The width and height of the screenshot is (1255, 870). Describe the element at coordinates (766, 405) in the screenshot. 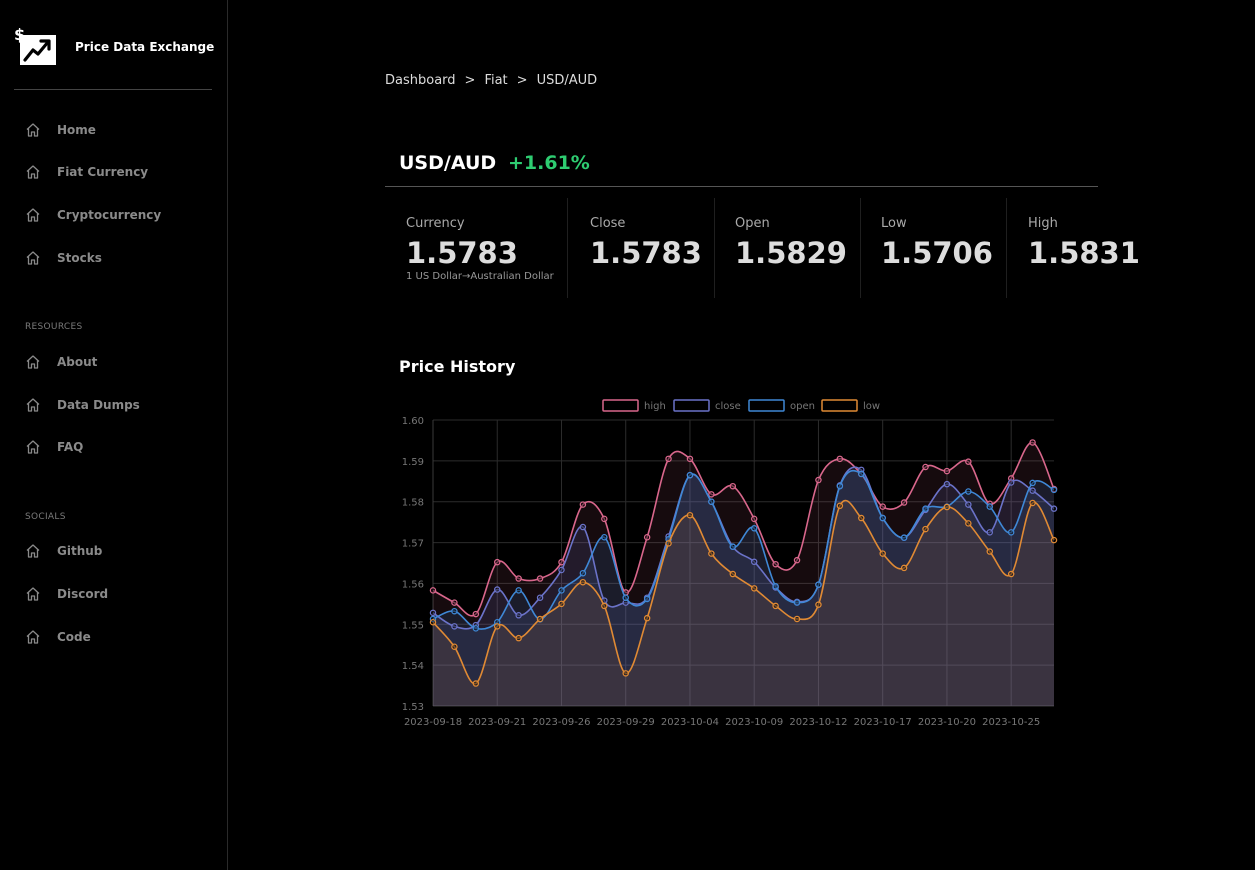

I see `legend-swatch-open` at that location.